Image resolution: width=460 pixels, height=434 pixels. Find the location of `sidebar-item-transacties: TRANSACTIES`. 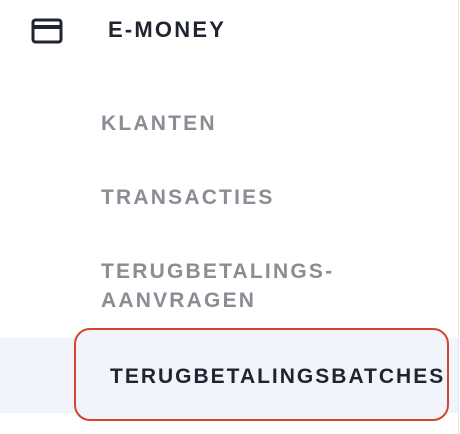

sidebar-item-transacties: TRANSACTIES is located at coordinates (188, 197).